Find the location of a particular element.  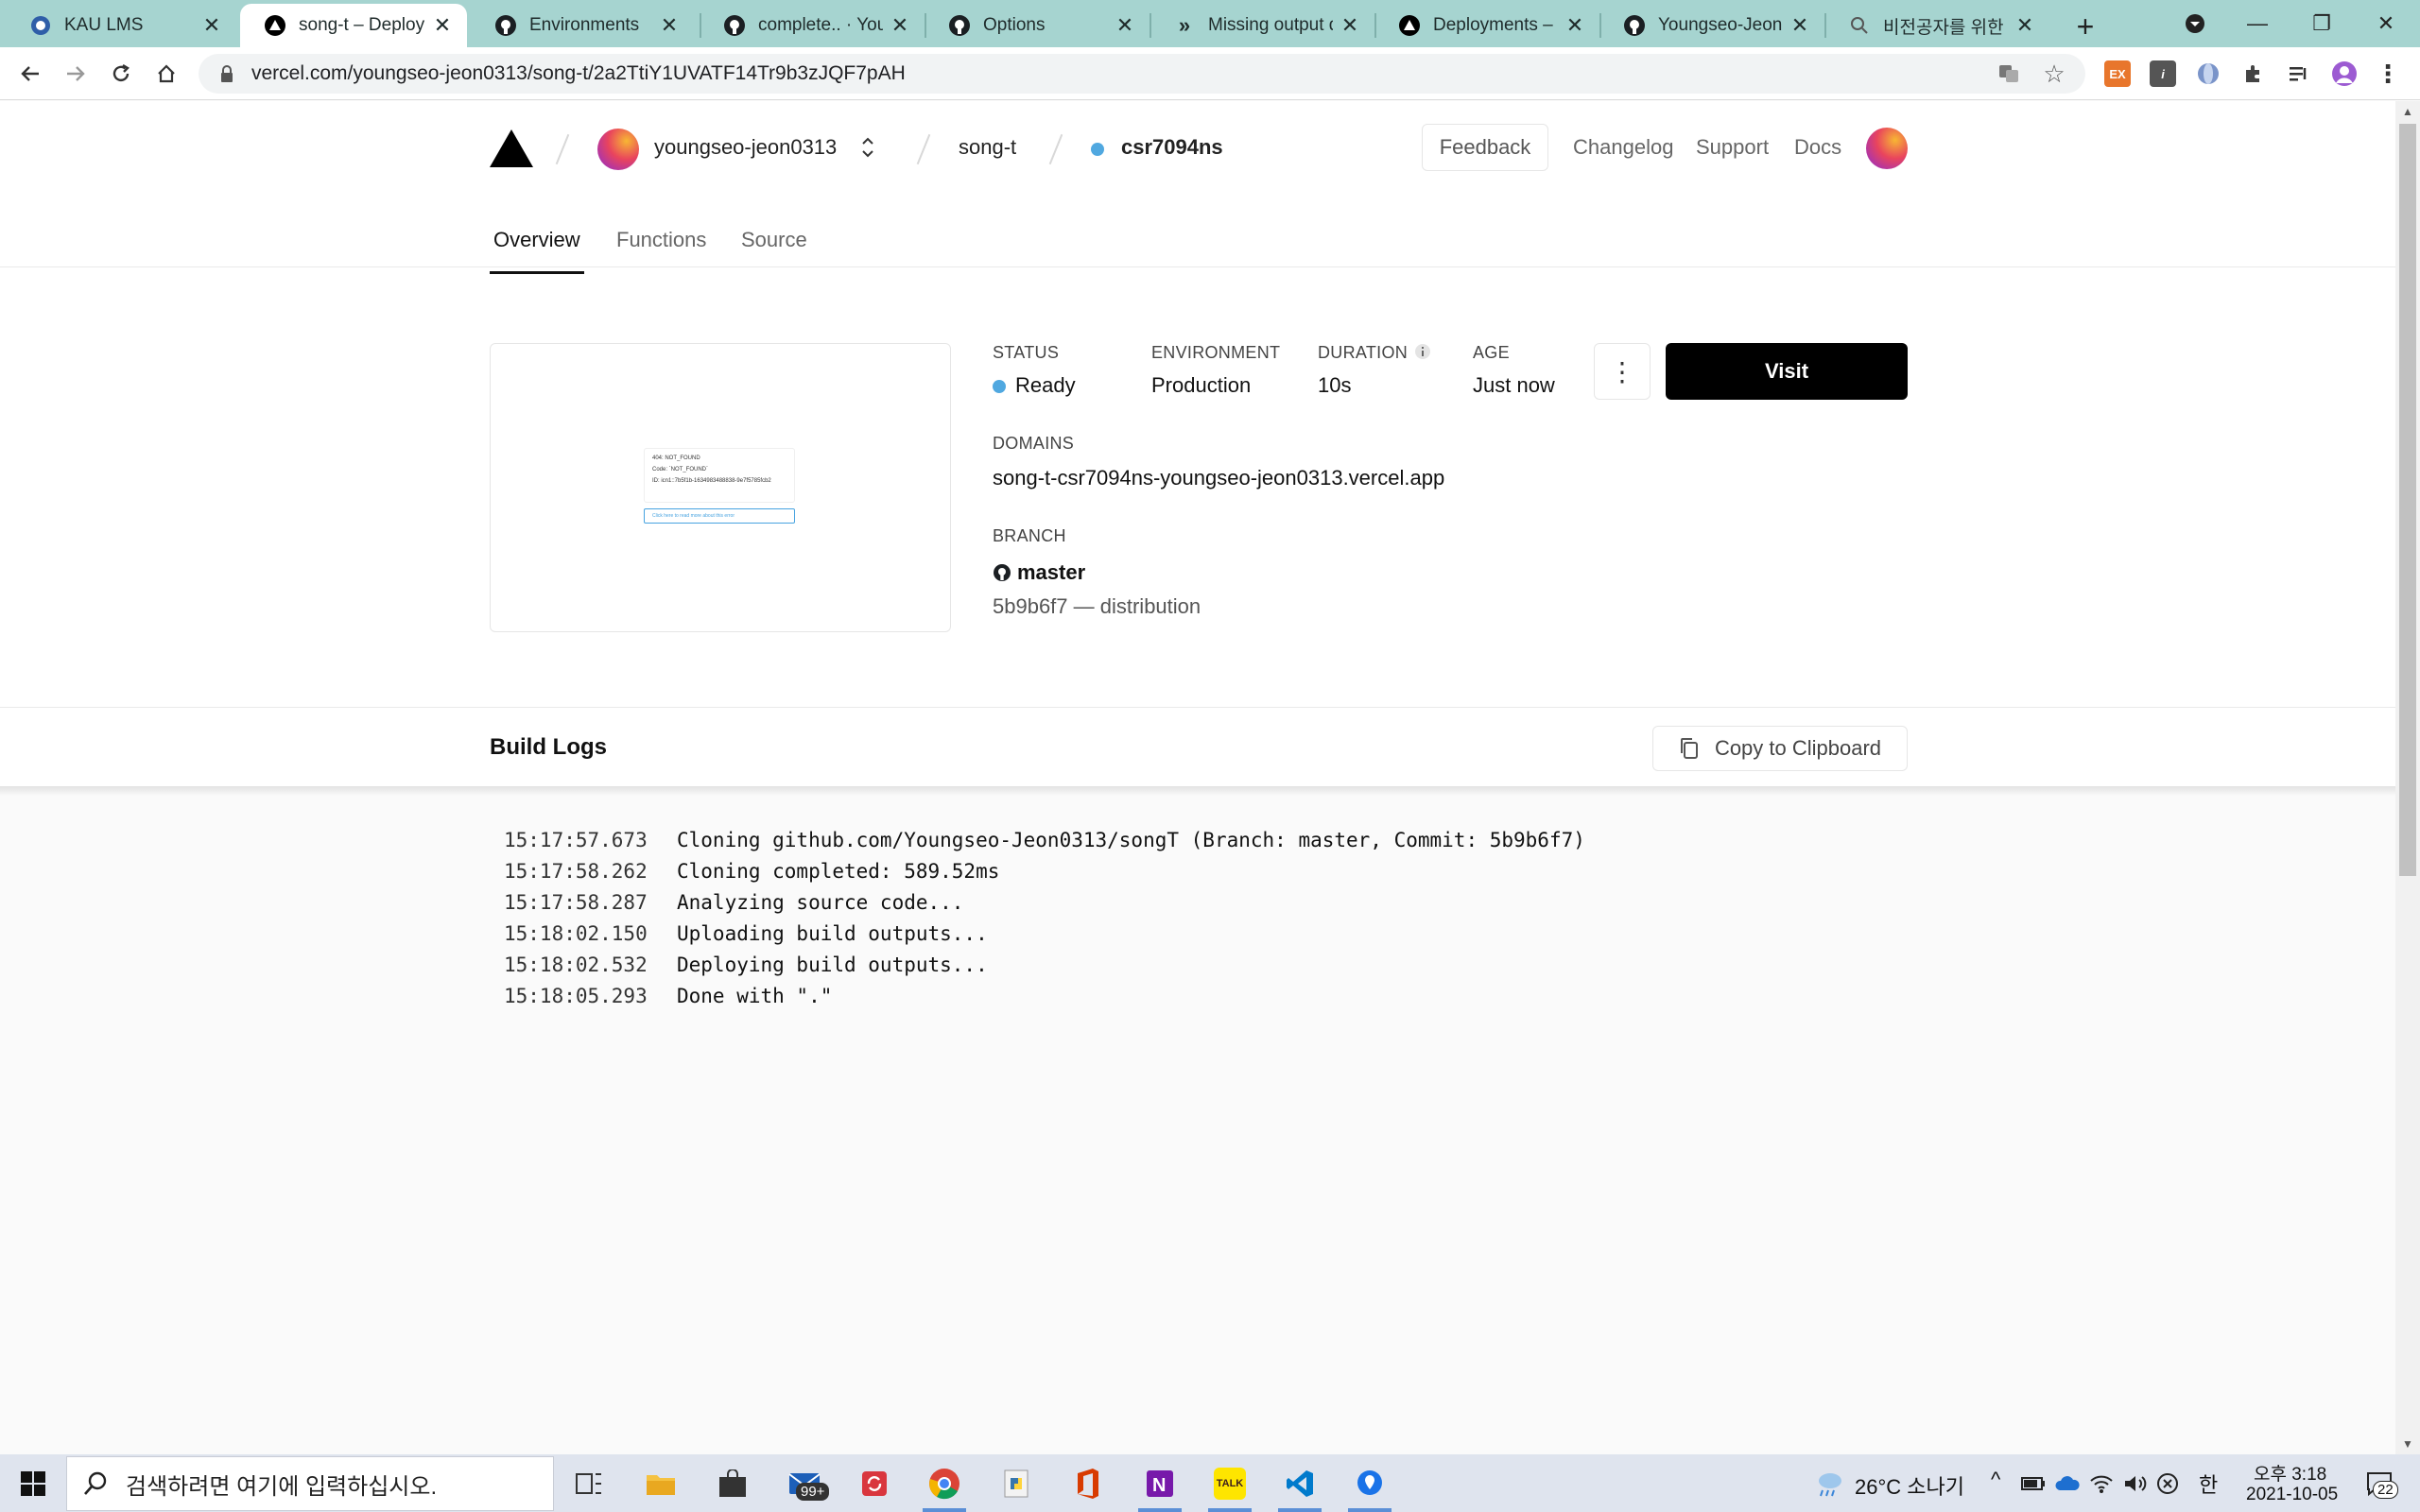

deployment-id: csr7094ns is located at coordinates (1172, 147).